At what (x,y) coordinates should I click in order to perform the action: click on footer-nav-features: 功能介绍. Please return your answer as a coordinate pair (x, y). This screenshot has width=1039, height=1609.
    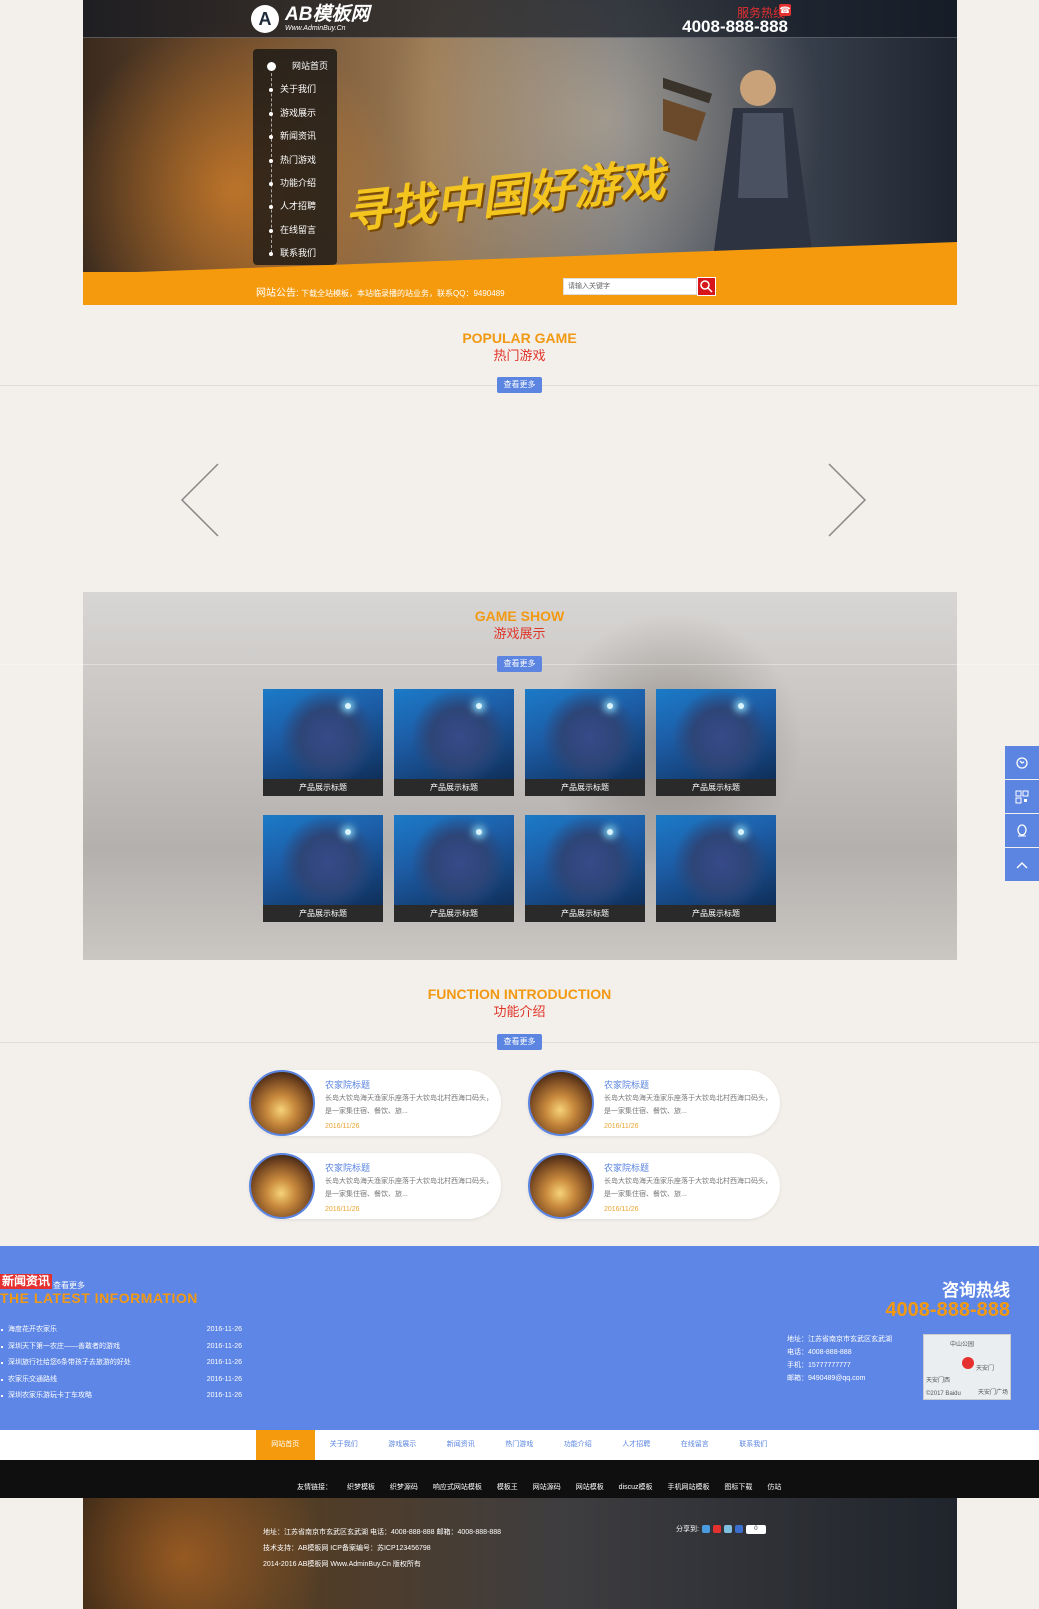
    Looking at the image, I should click on (578, 1445).